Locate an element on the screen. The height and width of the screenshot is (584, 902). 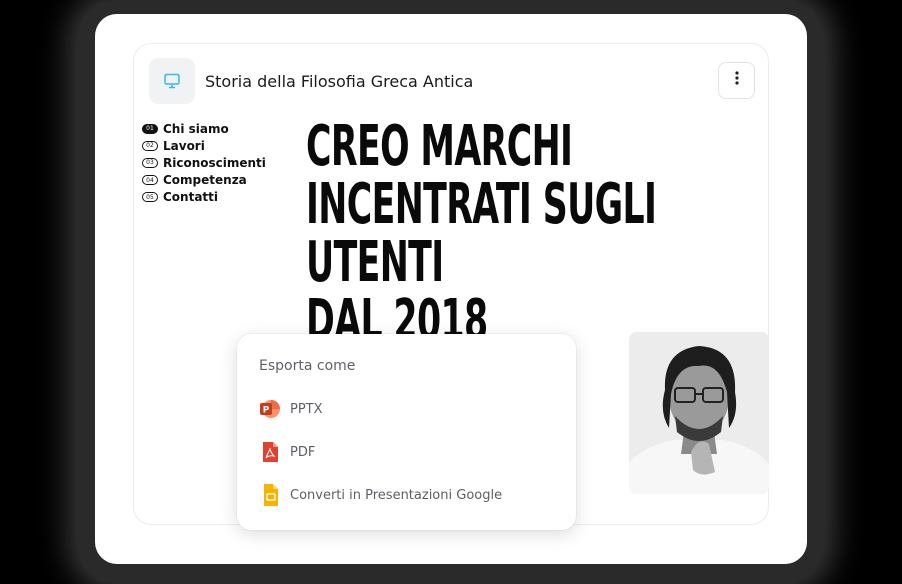
more-vertical-icon is located at coordinates (736, 80).